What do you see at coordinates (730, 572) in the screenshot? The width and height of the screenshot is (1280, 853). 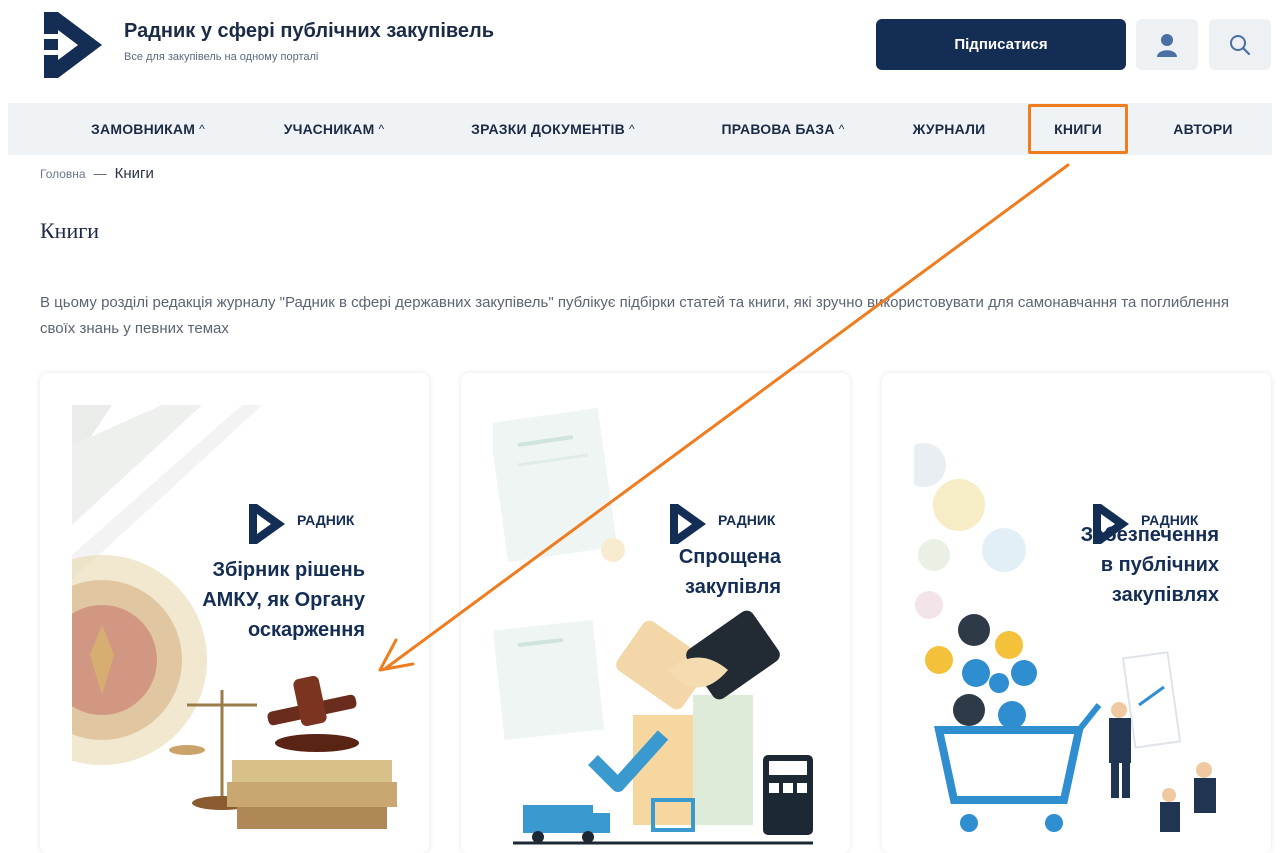 I see `book-title: Спрощена закупівля` at bounding box center [730, 572].